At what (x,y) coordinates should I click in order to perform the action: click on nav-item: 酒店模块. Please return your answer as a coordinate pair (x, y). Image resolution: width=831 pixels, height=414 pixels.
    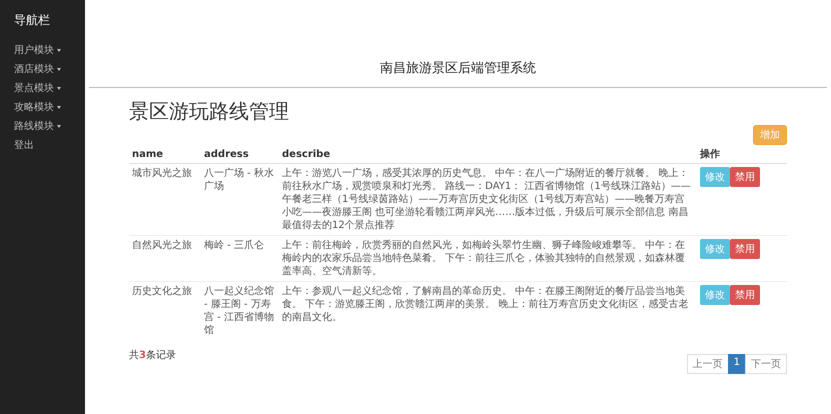
    Looking at the image, I should click on (42, 69).